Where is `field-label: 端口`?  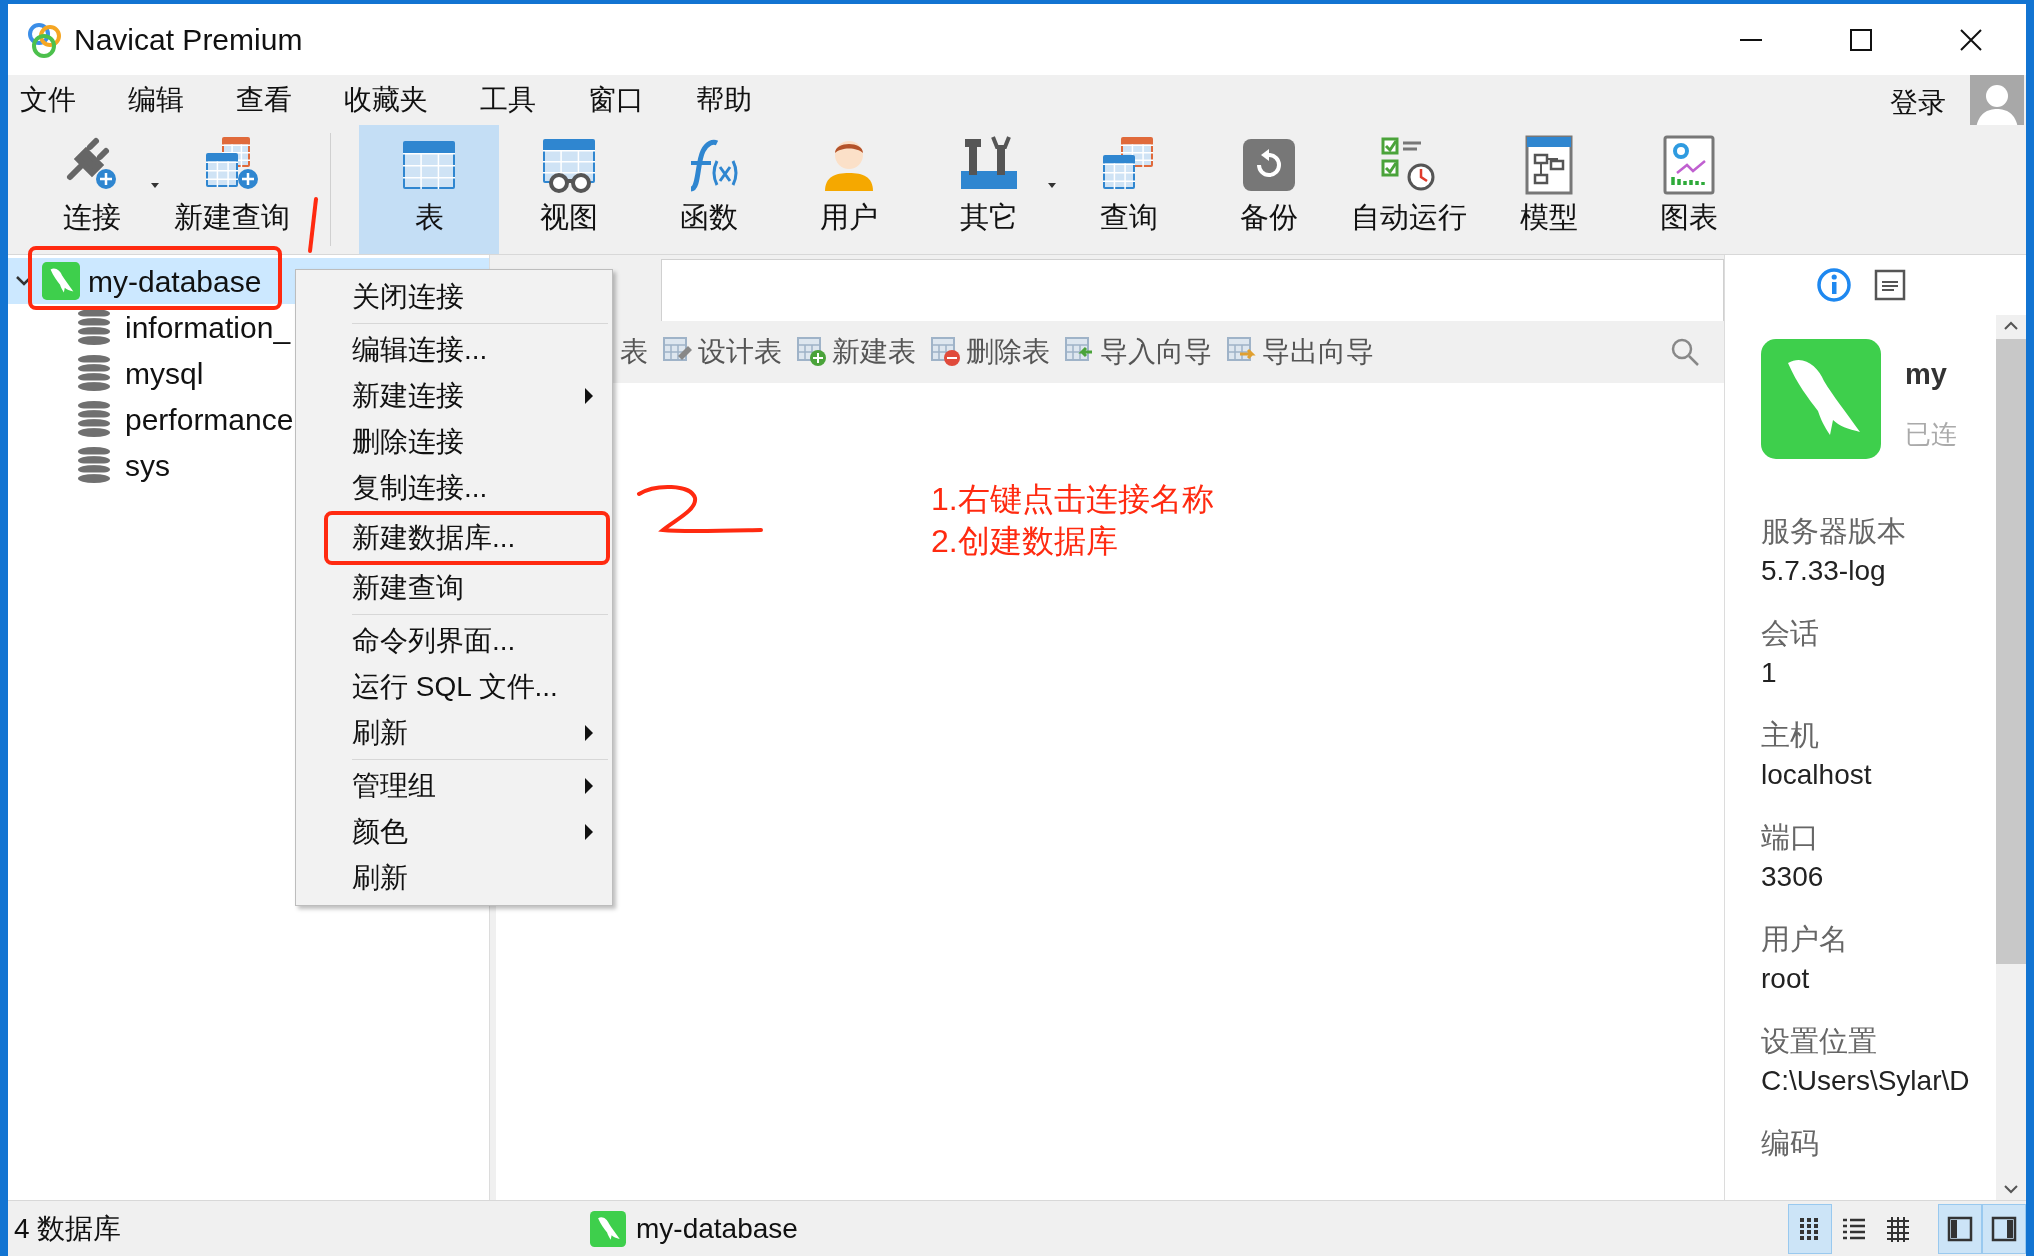
field-label: 端口 is located at coordinates (1790, 837).